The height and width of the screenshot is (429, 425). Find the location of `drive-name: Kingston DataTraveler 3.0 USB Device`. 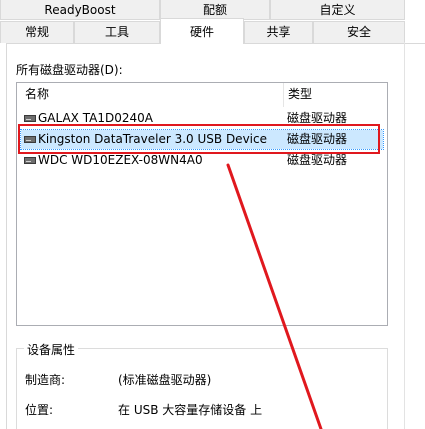

drive-name: Kingston DataTraveler 3.0 USB Device is located at coordinates (152, 139).